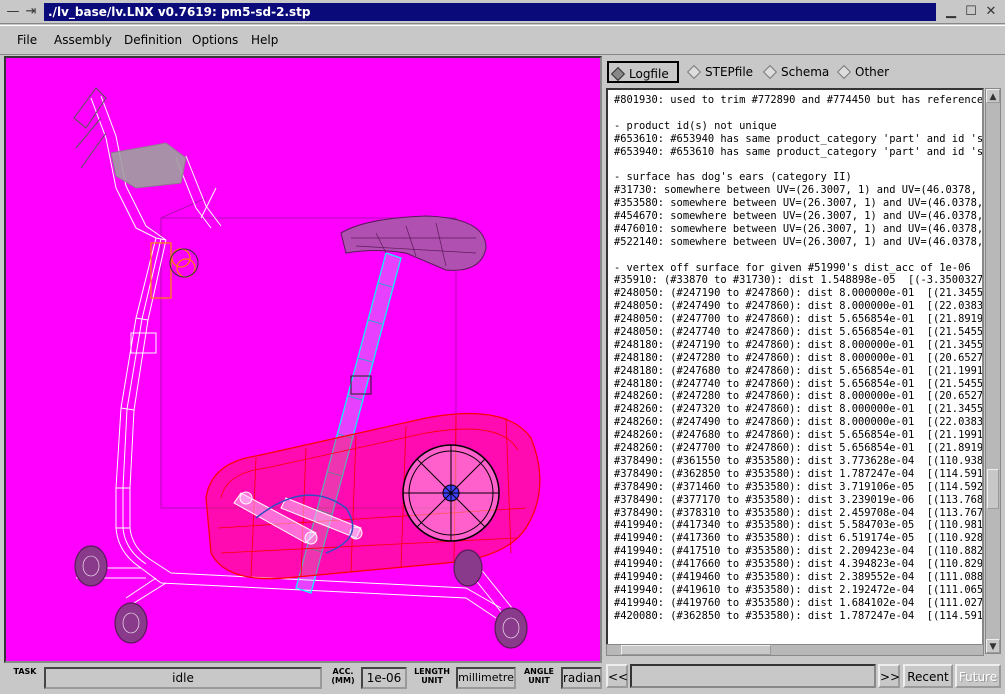  Describe the element at coordinates (432, 676) in the screenshot. I see `length-unit-label: LENGTH UNIT` at that location.